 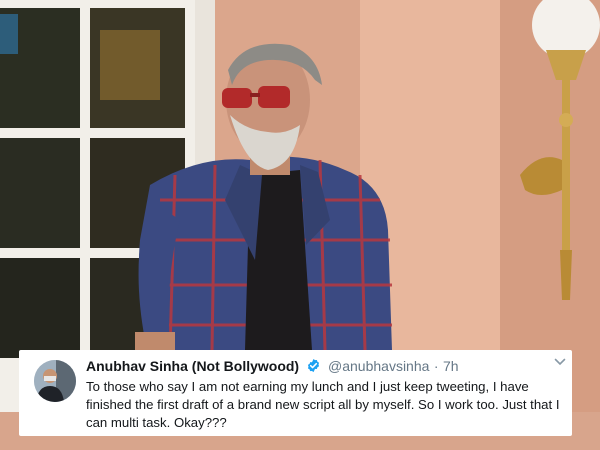 I want to click on chevron-down-icon, so click(x=560, y=360).